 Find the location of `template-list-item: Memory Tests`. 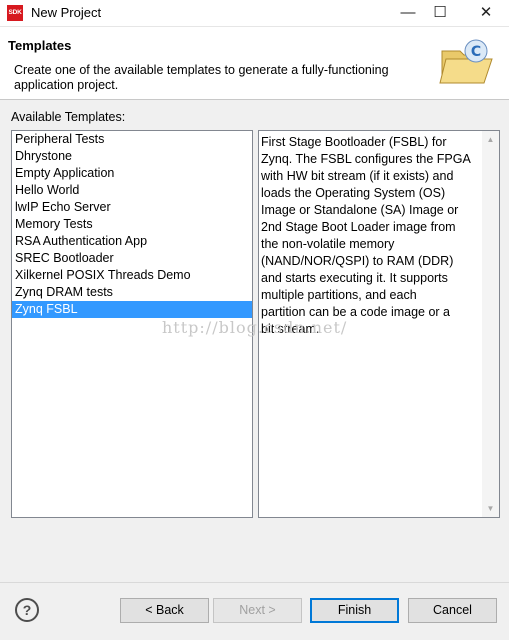

template-list-item: Memory Tests is located at coordinates (132, 224).